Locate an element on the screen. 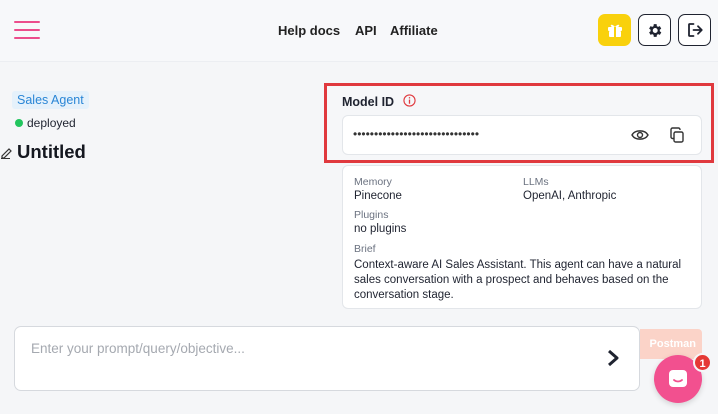 Image resolution: width=718 pixels, height=414 pixels. status-dot is located at coordinates (19, 123).